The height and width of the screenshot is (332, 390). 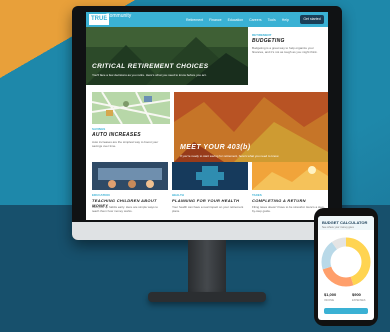 I want to click on card-category: RETIREMENT, so click(x=262, y=35).